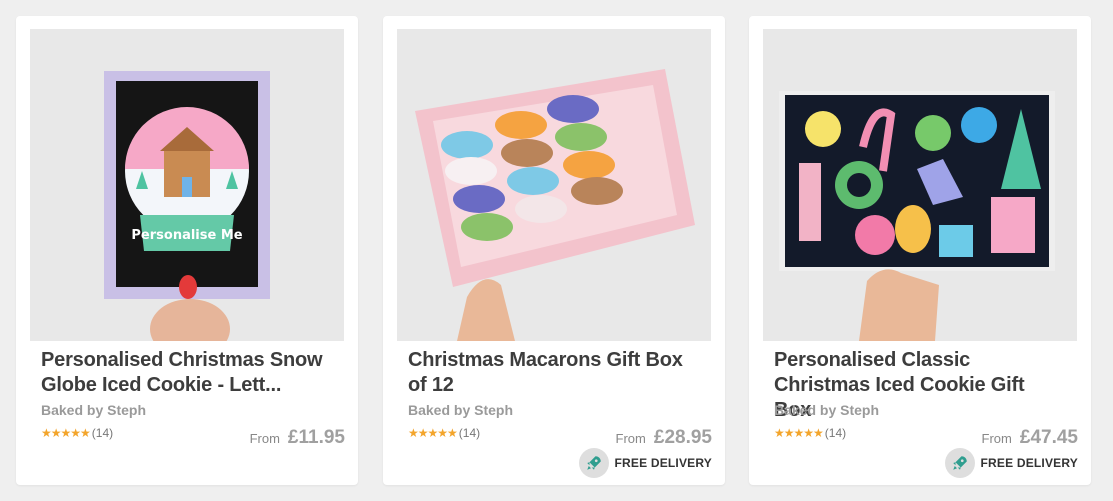 This screenshot has width=1113, height=501. What do you see at coordinates (682, 437) in the screenshot?
I see `price-amount: £28.95` at bounding box center [682, 437].